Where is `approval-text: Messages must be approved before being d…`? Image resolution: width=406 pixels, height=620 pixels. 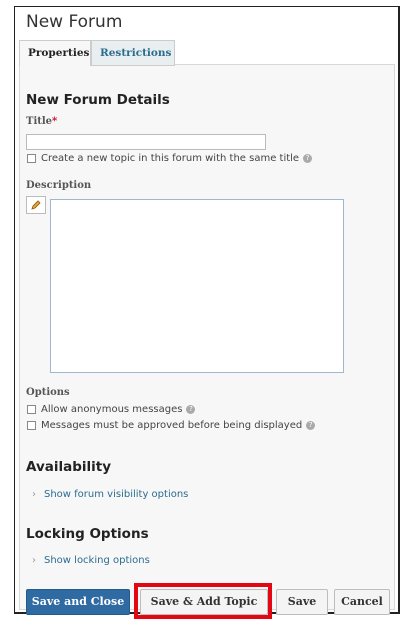 approval-text: Messages must be approved before being d… is located at coordinates (172, 425).